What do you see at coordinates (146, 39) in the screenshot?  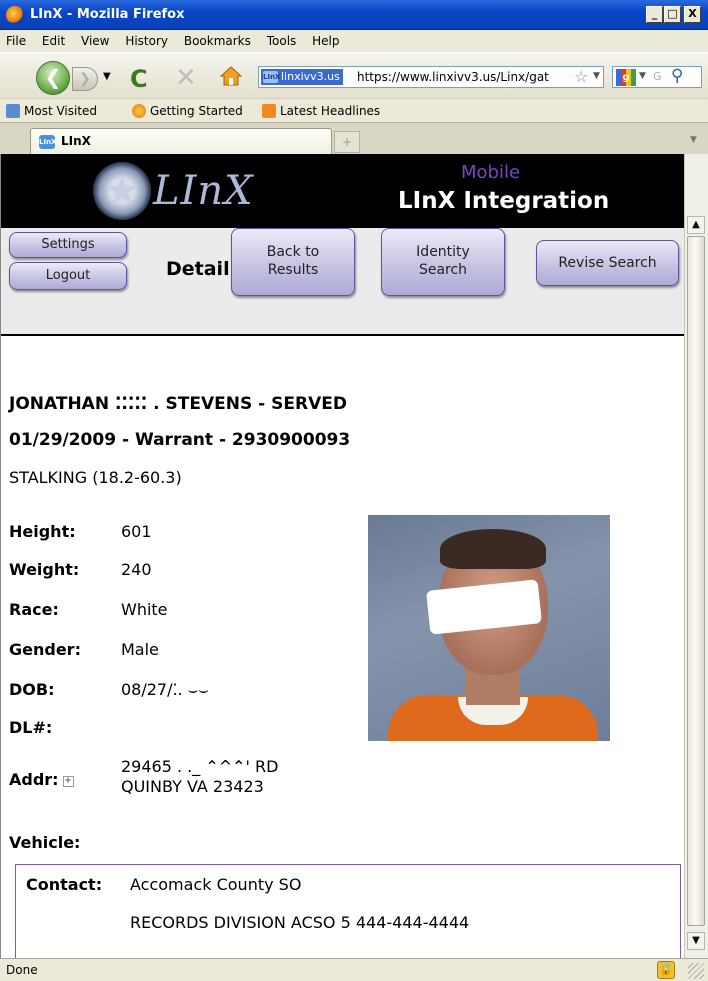 I see `menu-history: History` at bounding box center [146, 39].